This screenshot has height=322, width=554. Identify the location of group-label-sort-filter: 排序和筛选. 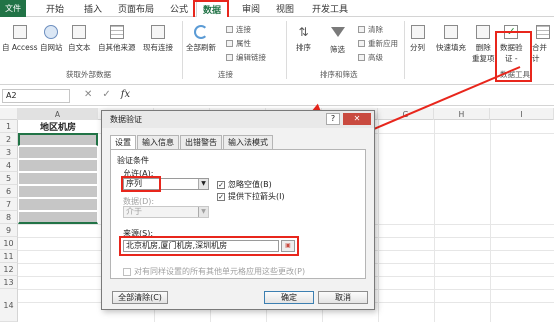
(339, 74).